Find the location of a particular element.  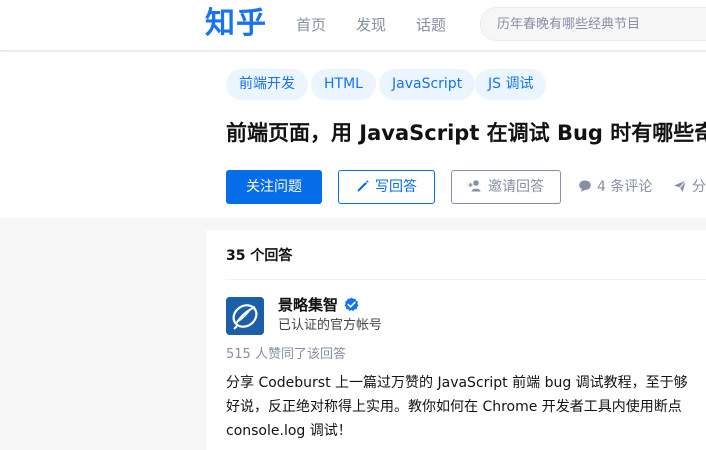

nav-discover: 发现 is located at coordinates (371, 25).